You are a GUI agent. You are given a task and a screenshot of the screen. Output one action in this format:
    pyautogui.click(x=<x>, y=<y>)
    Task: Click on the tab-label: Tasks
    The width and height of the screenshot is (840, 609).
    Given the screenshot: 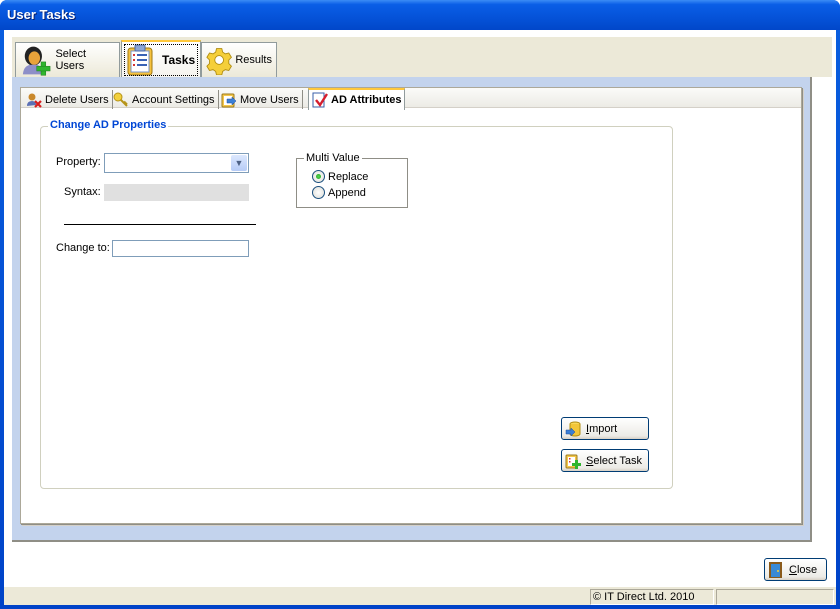 What is the action you would take?
    pyautogui.click(x=179, y=60)
    